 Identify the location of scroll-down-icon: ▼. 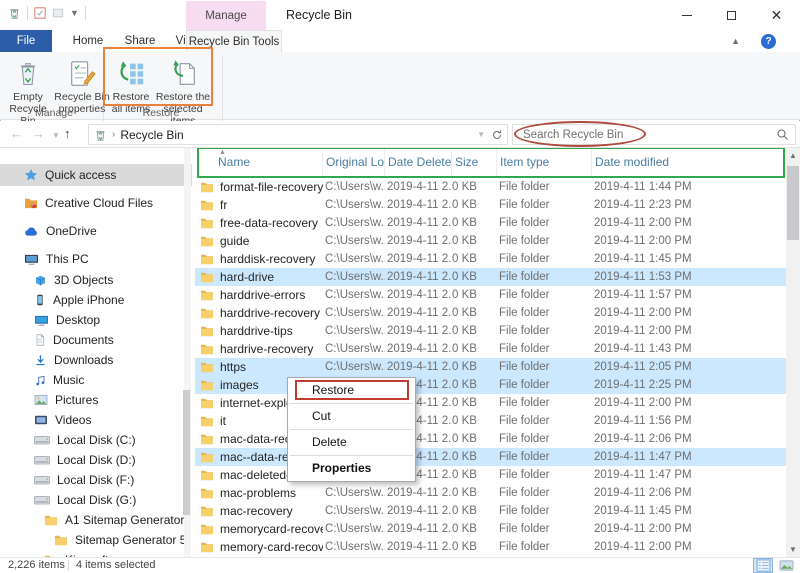
(793, 549).